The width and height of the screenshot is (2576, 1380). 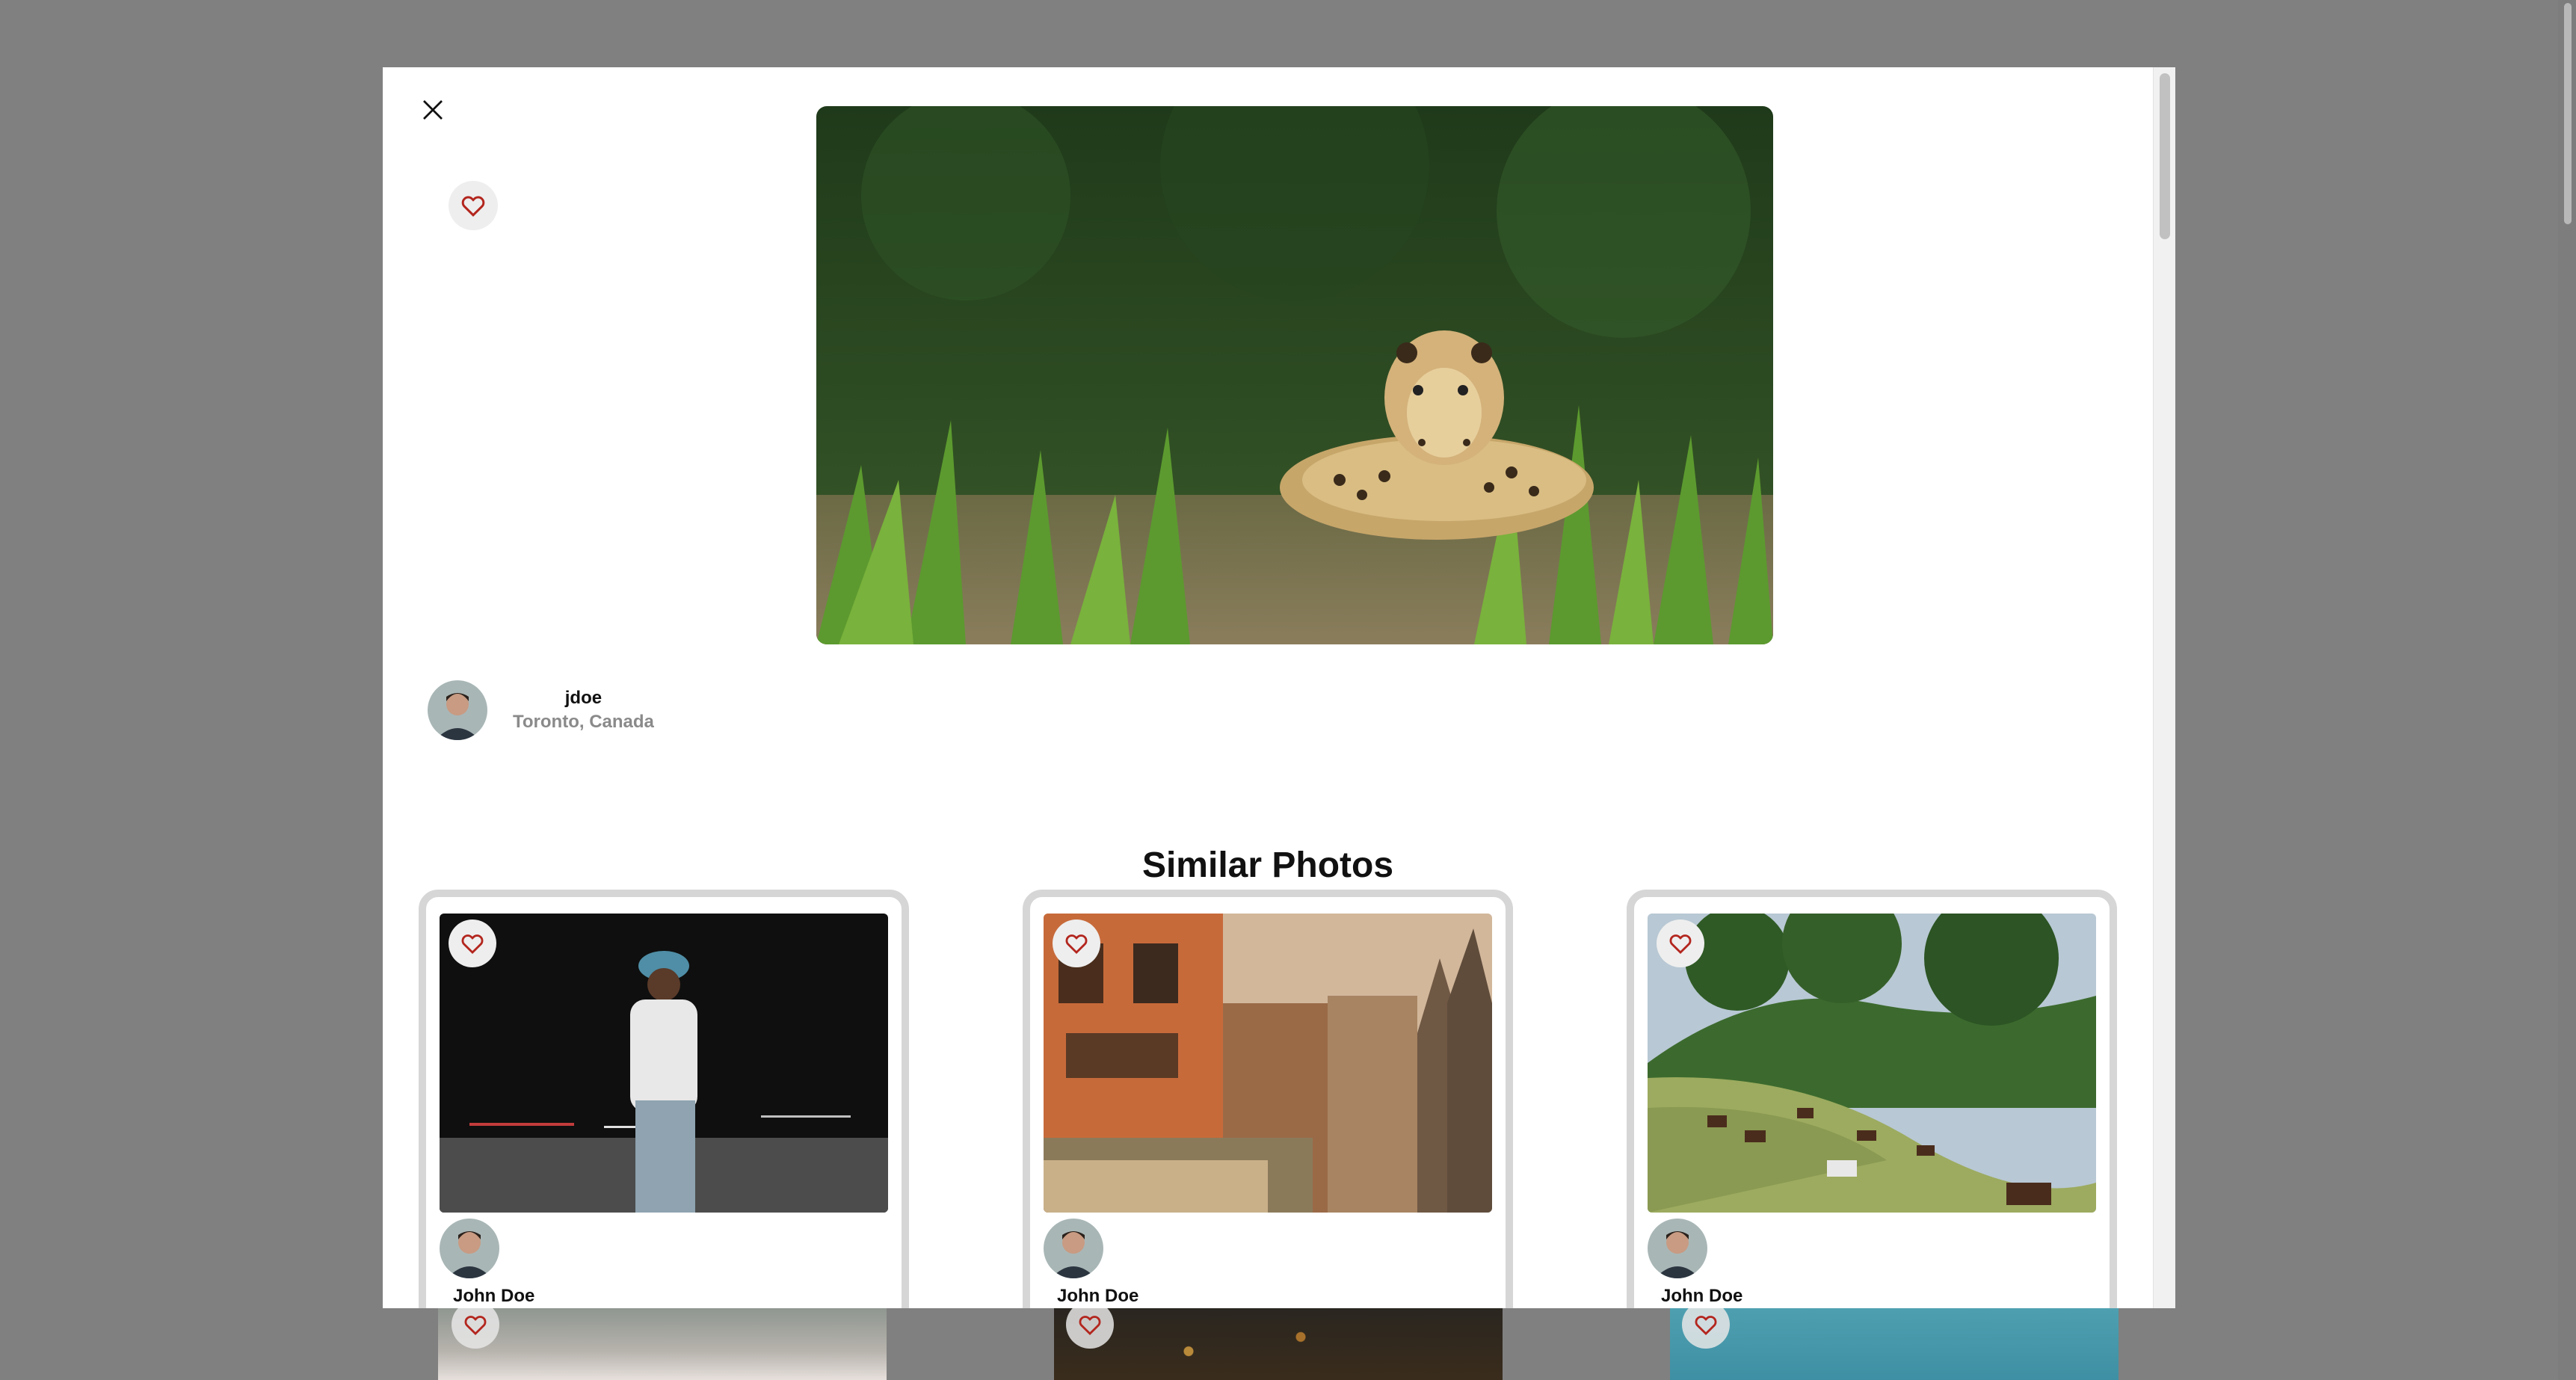 I want to click on modal-scrollbar-thumb, so click(x=2165, y=156).